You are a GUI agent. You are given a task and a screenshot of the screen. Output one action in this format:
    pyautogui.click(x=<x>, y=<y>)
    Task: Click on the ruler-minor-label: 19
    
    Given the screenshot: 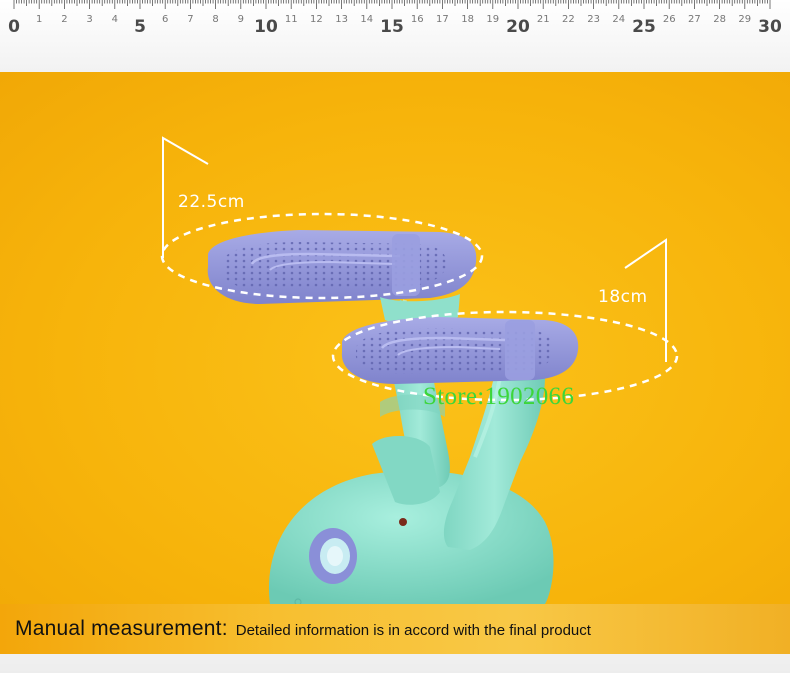 What is the action you would take?
    pyautogui.click(x=492, y=19)
    